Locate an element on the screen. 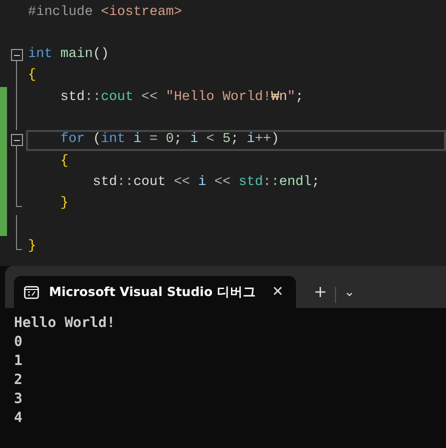  code-line: for (int i = 0; i < 5; i++) is located at coordinates (169, 140).